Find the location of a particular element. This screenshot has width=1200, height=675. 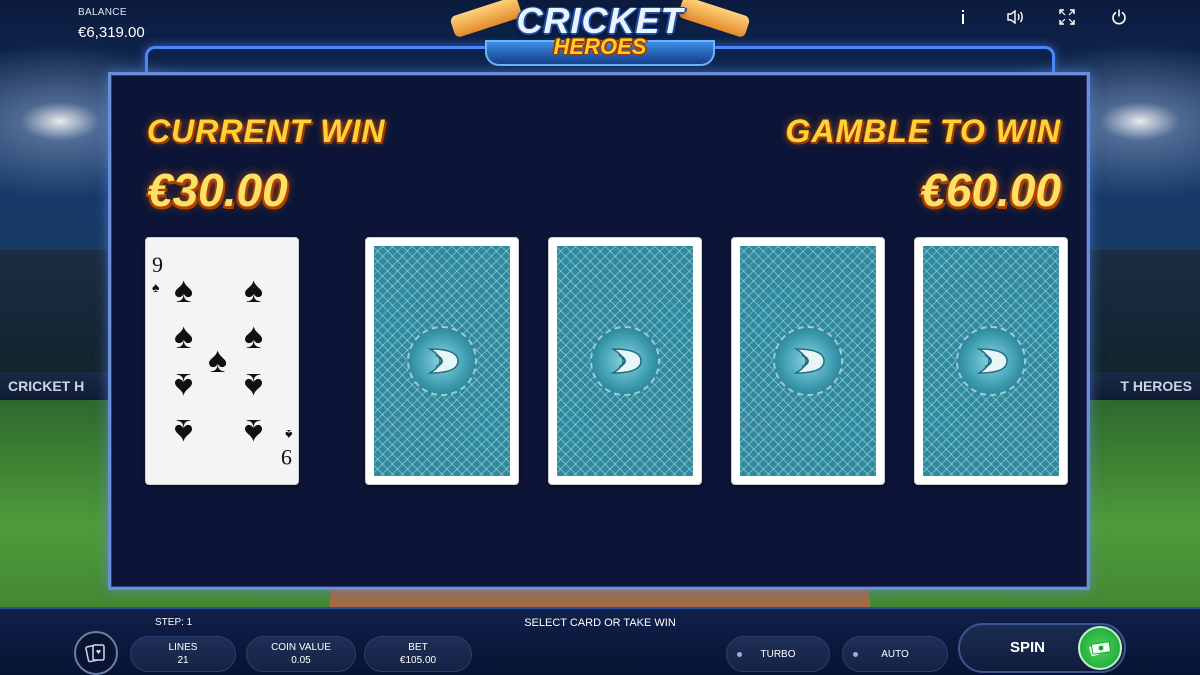

gamble-to-win-label: GAMBLE TO WIN is located at coordinates (923, 131).